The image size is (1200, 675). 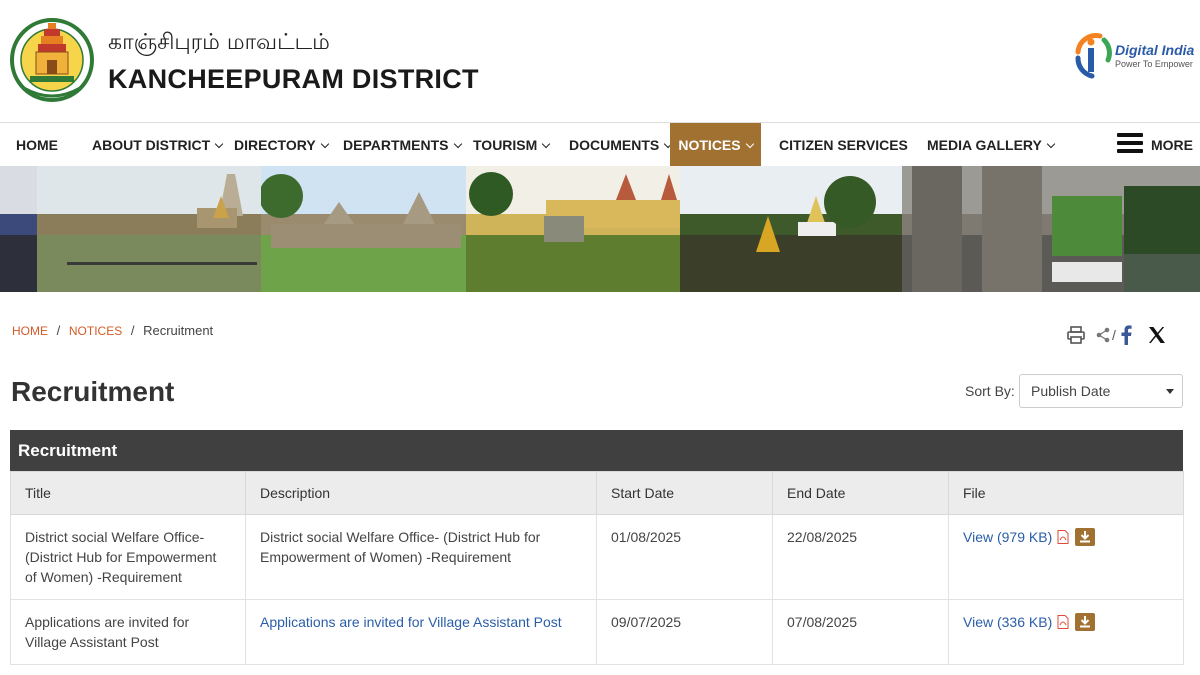 I want to click on digital-india-text: Digital India Power To Empower, so click(x=1154, y=55).